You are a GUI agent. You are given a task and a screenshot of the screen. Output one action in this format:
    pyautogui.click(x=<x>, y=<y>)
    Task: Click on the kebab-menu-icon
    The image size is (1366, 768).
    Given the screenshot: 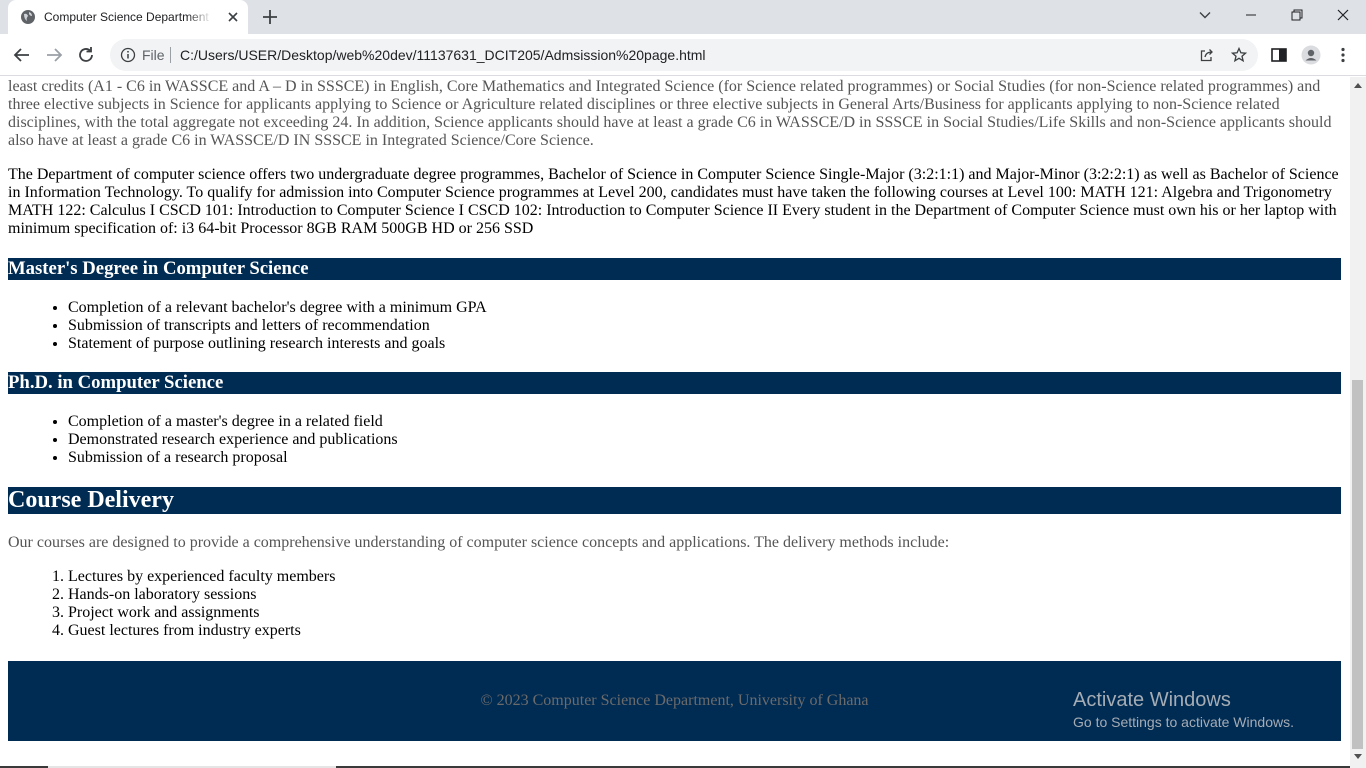 What is the action you would take?
    pyautogui.click(x=1343, y=55)
    